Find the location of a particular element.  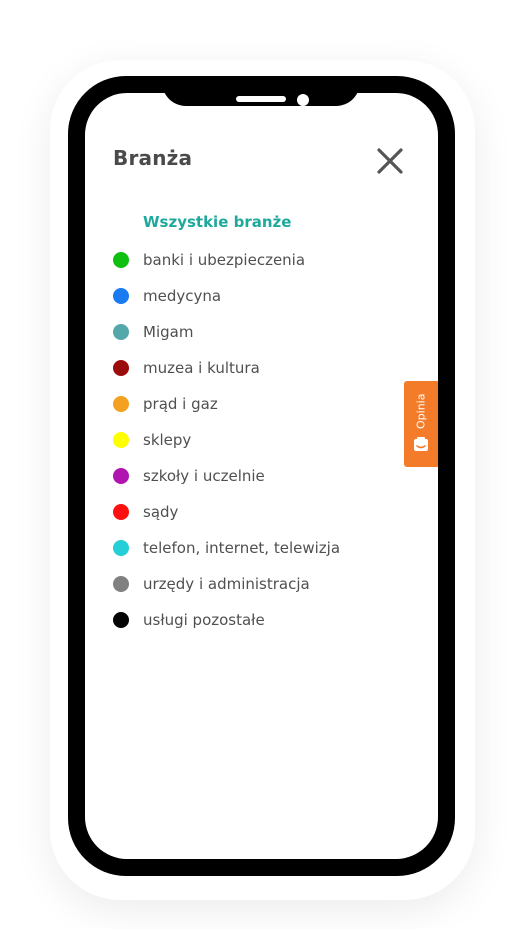

industry-item: muzea i kultura is located at coordinates (226, 368).